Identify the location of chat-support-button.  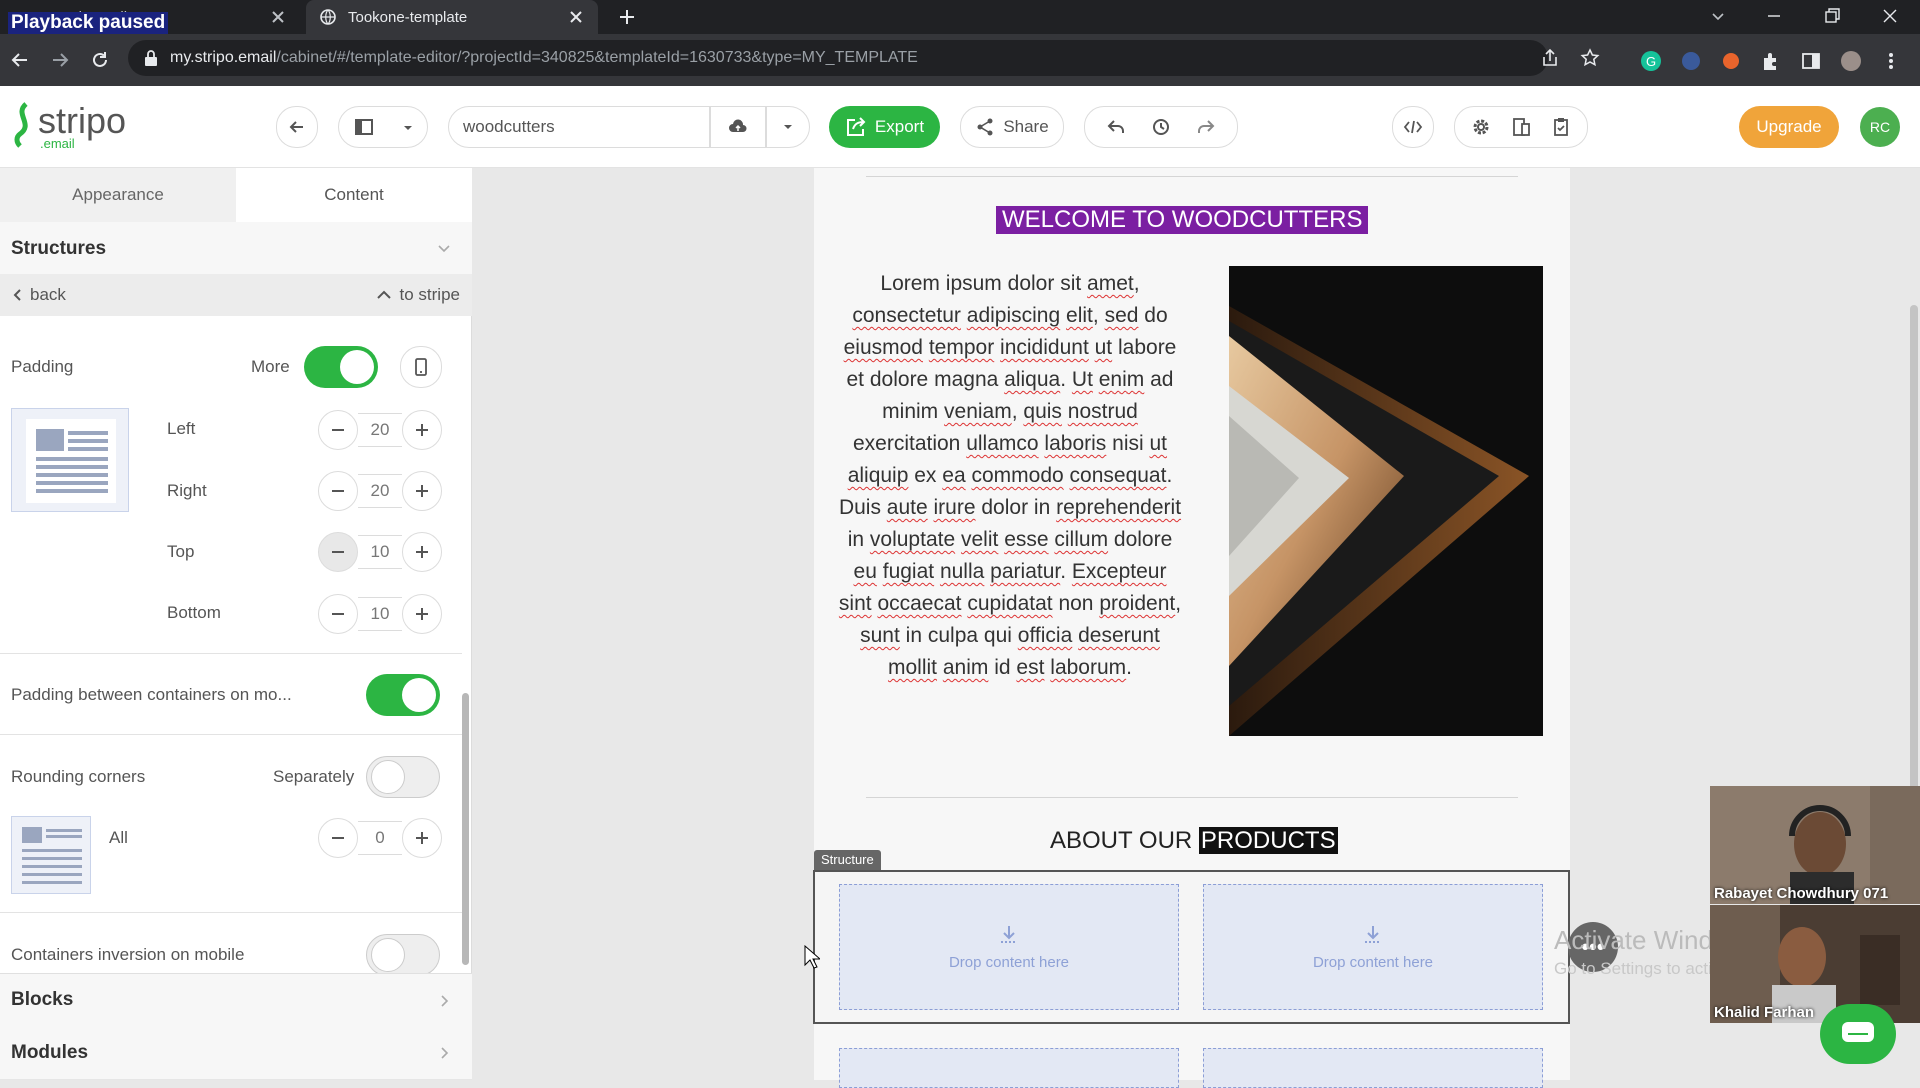
(1858, 1034).